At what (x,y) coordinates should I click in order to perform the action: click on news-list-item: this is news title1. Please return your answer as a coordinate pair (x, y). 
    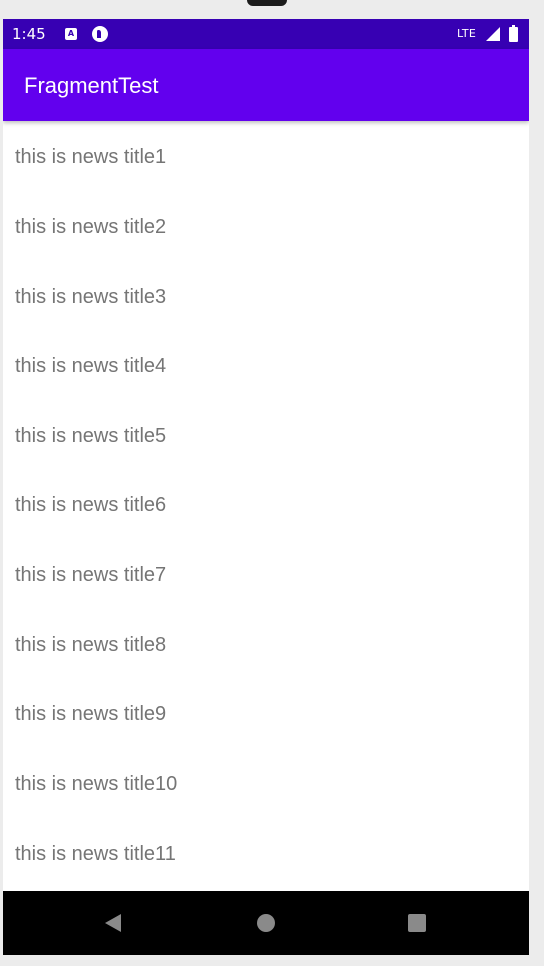
    Looking at the image, I should click on (266, 151).